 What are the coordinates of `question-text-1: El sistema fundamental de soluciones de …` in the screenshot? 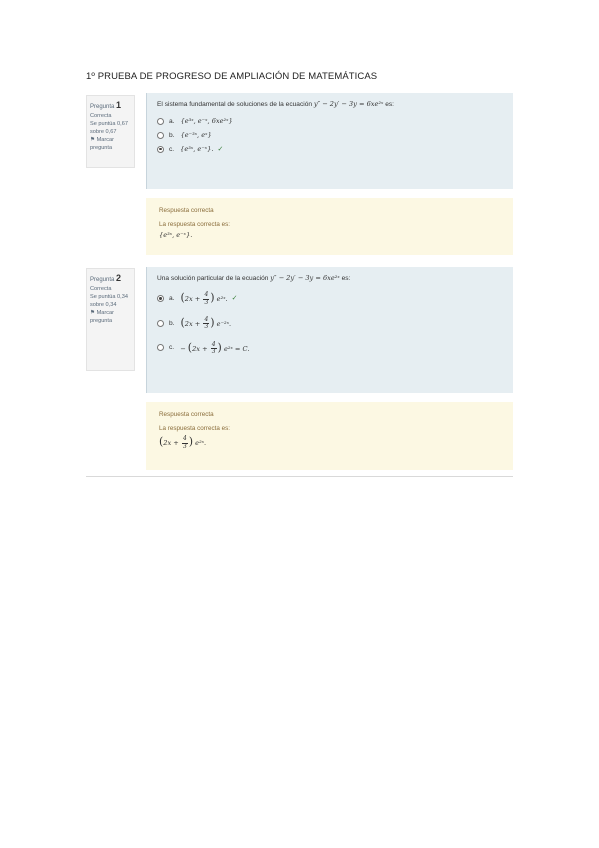 It's located at (330, 104).